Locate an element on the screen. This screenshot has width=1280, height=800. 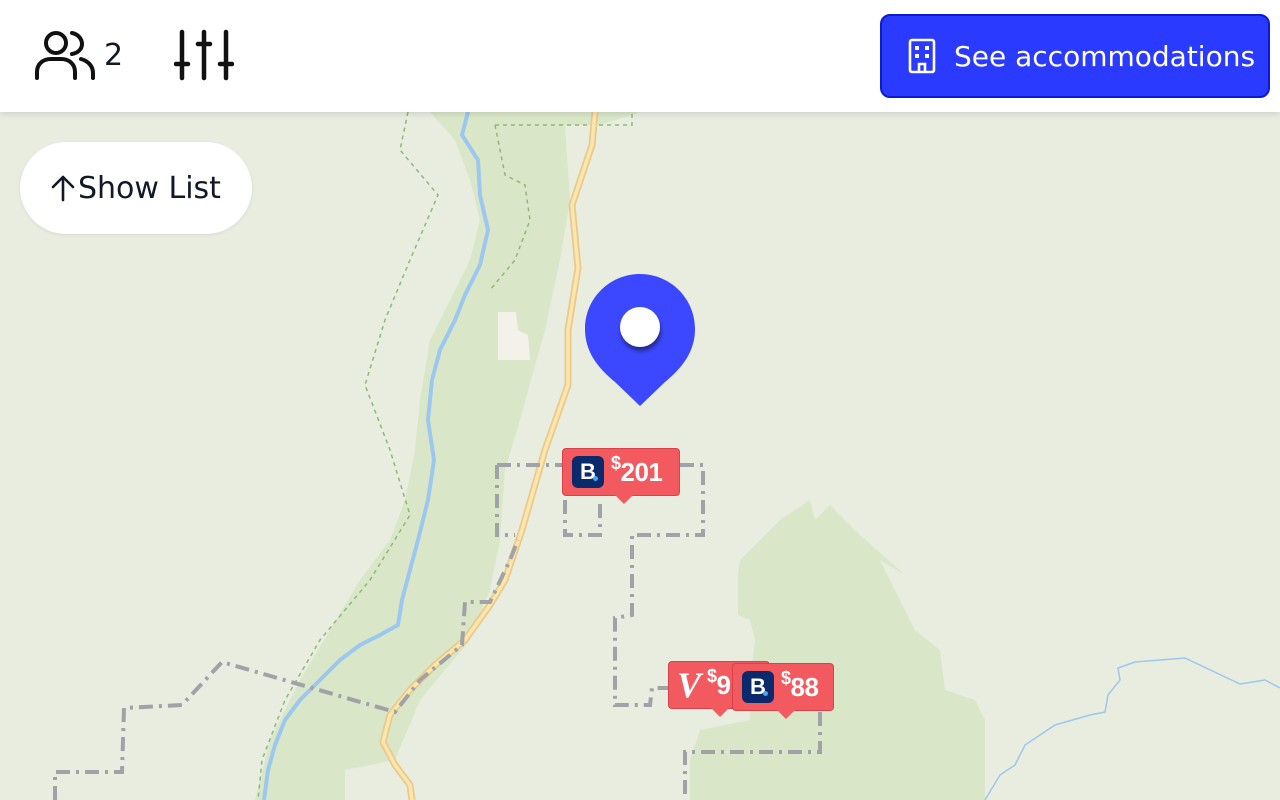
see-accommodations-label: See accommodations is located at coordinates (1105, 56).